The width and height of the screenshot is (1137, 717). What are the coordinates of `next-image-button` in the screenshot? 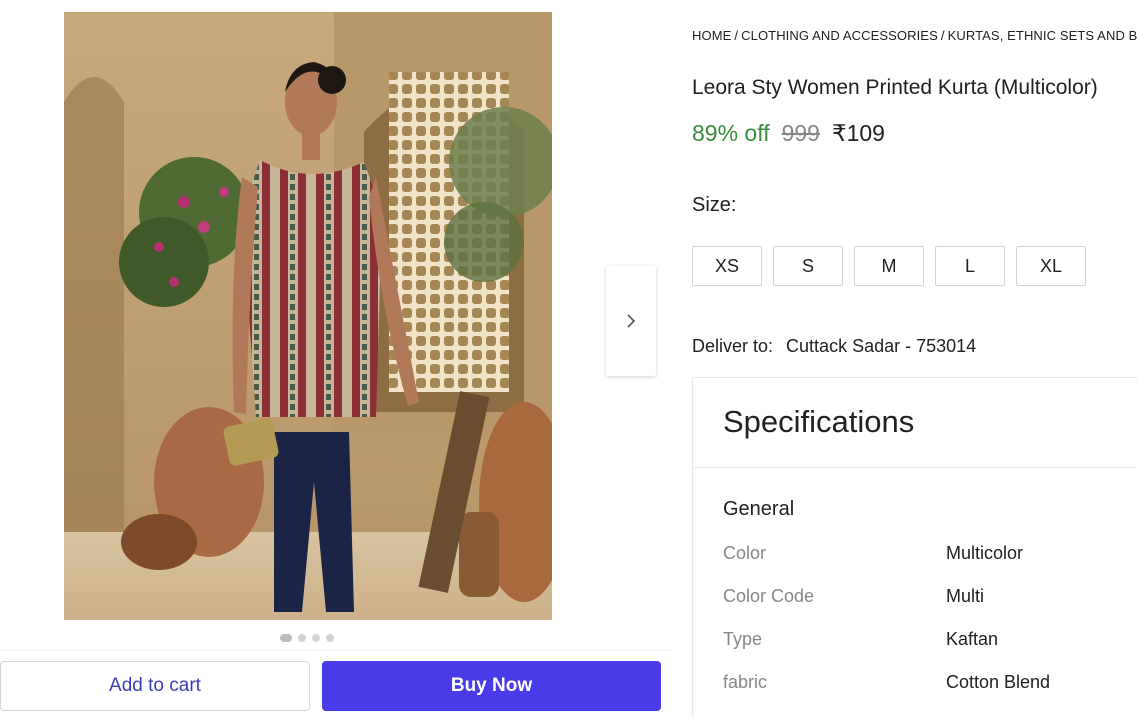 It's located at (631, 321).